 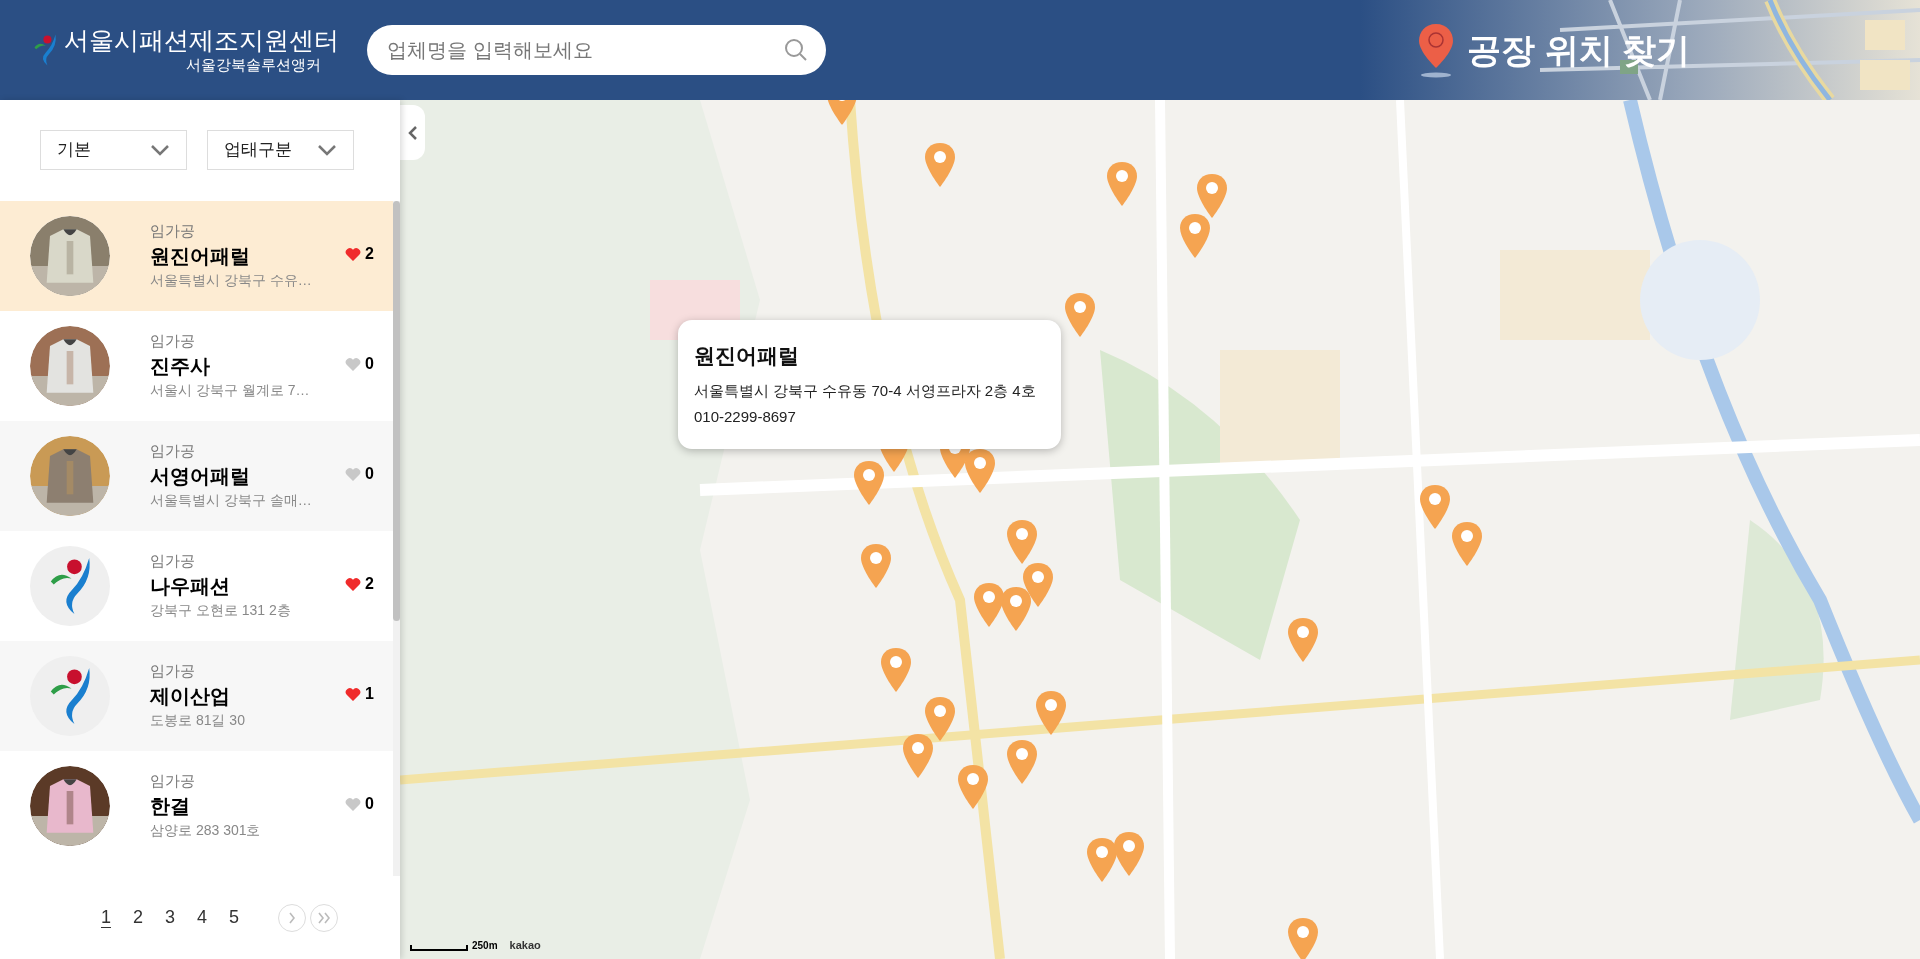 I want to click on company-name: 한결, so click(x=170, y=807).